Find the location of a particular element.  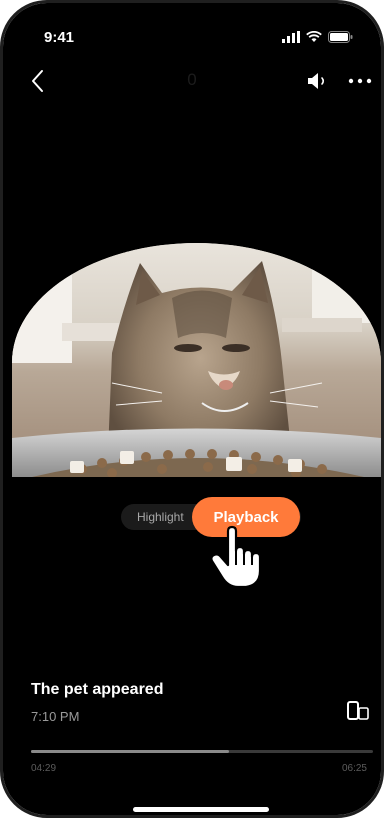

current-time: 04:29 is located at coordinates (44, 768).